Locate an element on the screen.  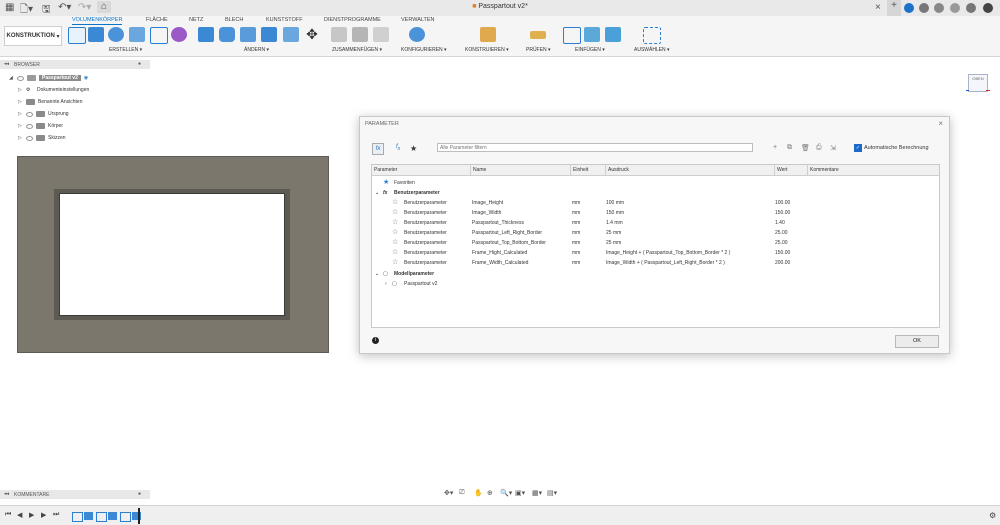
browser-item-benannte-ansichten: ▷ Benannte Ansichten is located at coordinates (50, 102).